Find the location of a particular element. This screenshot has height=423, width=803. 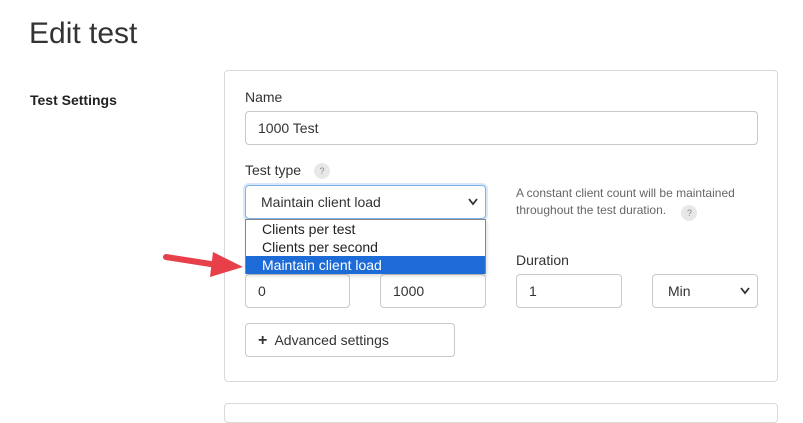

name-label: Name is located at coordinates (264, 97).